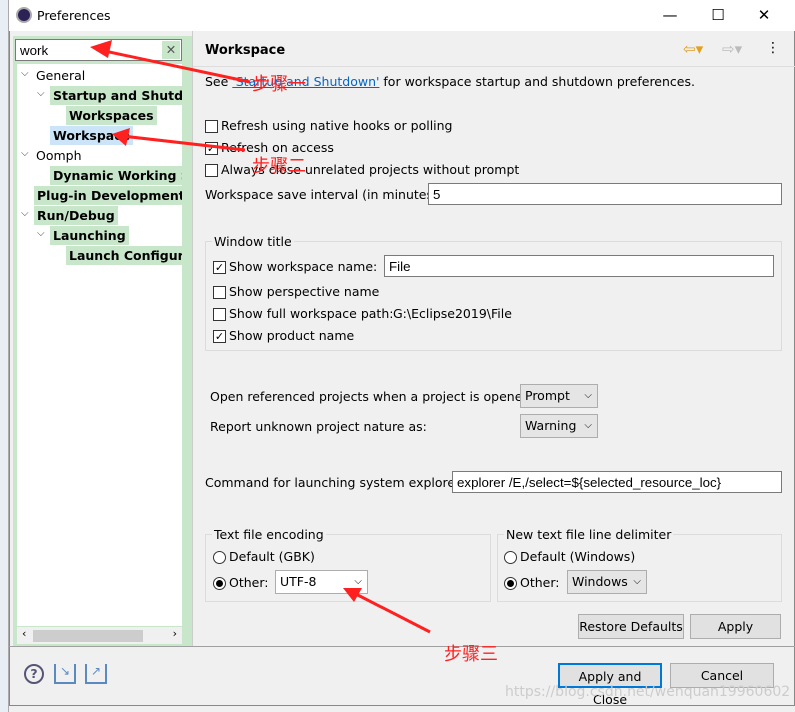 The width and height of the screenshot is (795, 712). I want to click on arrow-step1, so click(175, 66).